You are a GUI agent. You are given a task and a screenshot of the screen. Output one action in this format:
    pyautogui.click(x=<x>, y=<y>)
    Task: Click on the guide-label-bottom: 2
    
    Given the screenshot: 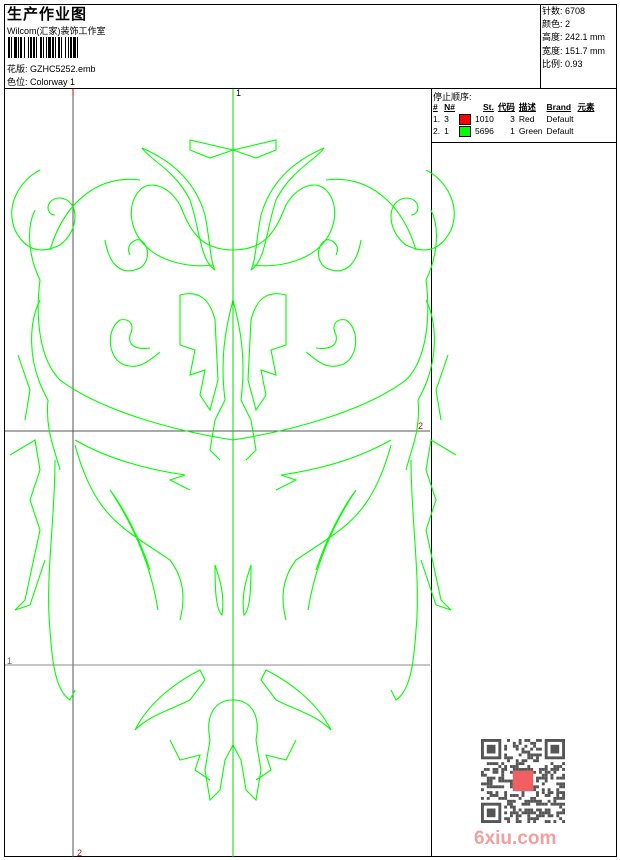 What is the action you would take?
    pyautogui.click(x=80, y=853)
    